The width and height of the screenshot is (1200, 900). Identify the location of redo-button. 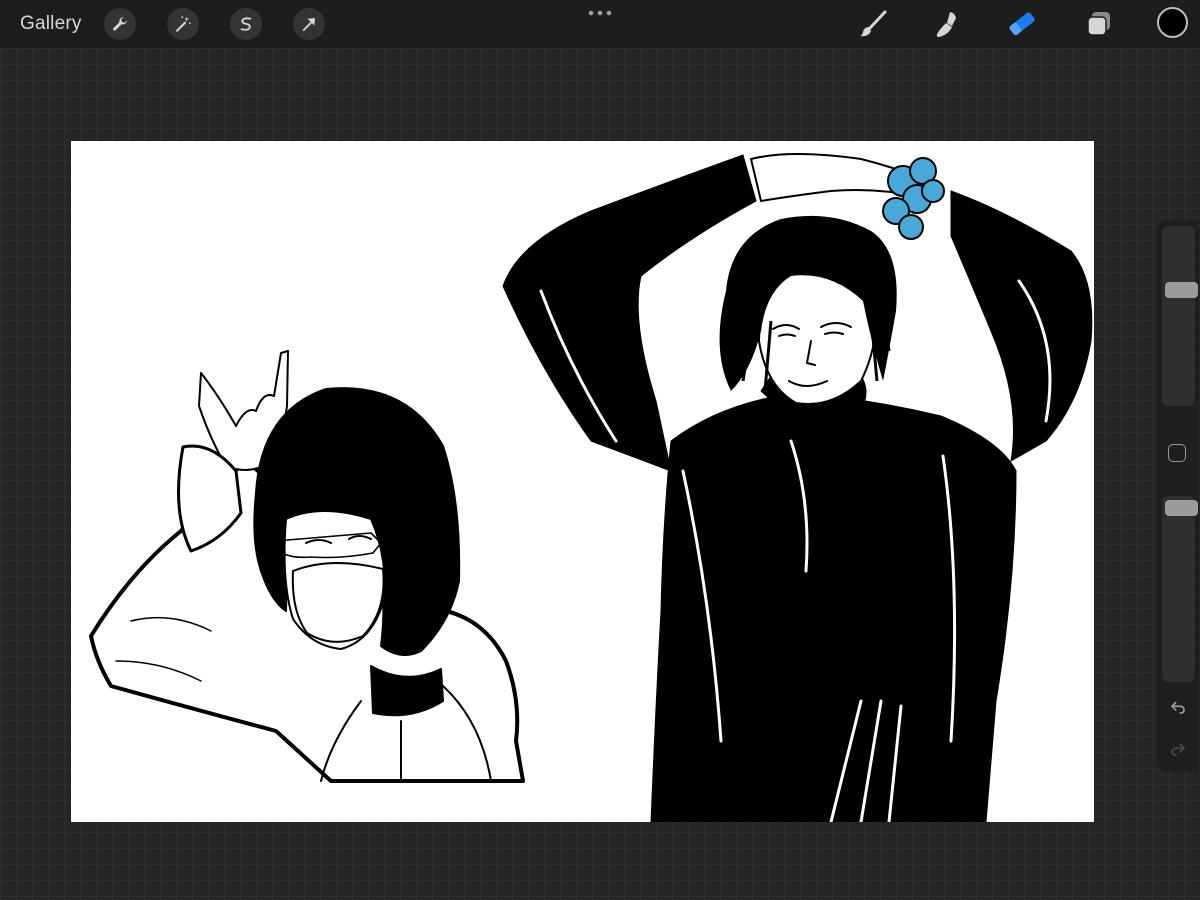
(1178, 749).